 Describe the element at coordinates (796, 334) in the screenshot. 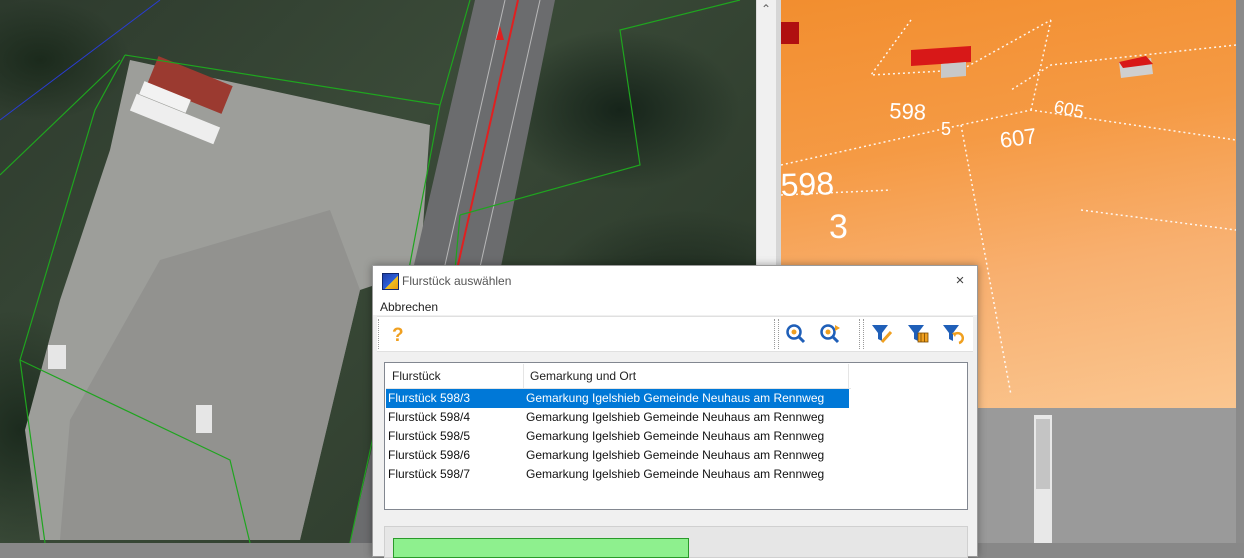

I see `zoom-to-parcel-icon` at that location.